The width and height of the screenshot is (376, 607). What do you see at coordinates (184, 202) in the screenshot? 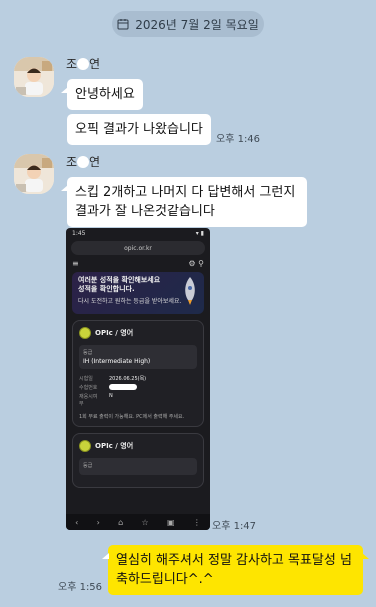
I see `message-bubble: 스킵 2개하고 나머지 다 답변해서 그런지 결과가 잘 나온것같습니다` at bounding box center [184, 202].